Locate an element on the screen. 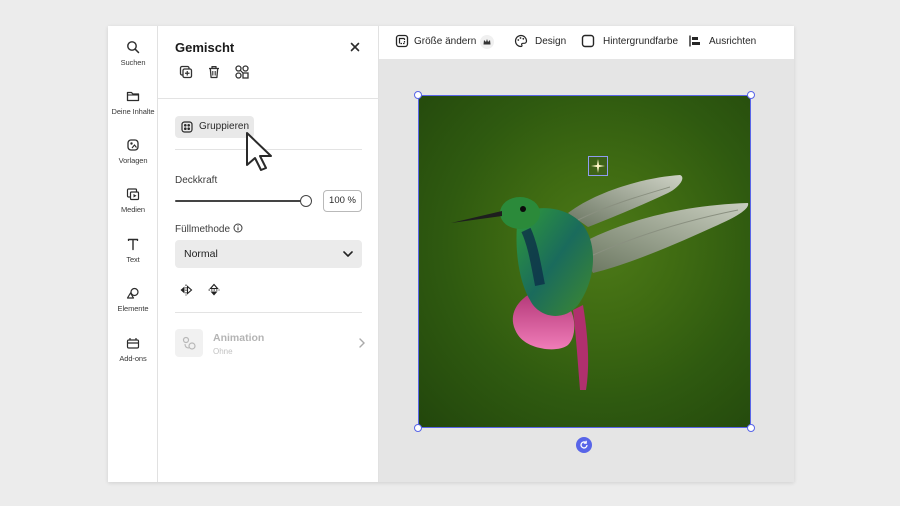 The height and width of the screenshot is (506, 900). rail-item-addons: Add-ons is located at coordinates (133, 349).